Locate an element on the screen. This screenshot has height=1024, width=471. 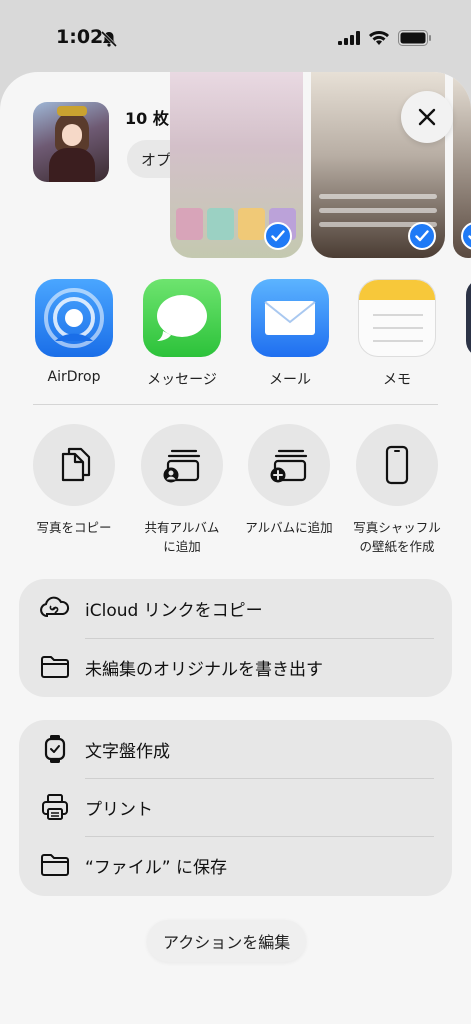
action-photo-shuffle-wallpaper: 写真シャッフル の壁紙を作成 is located at coordinates (397, 490).